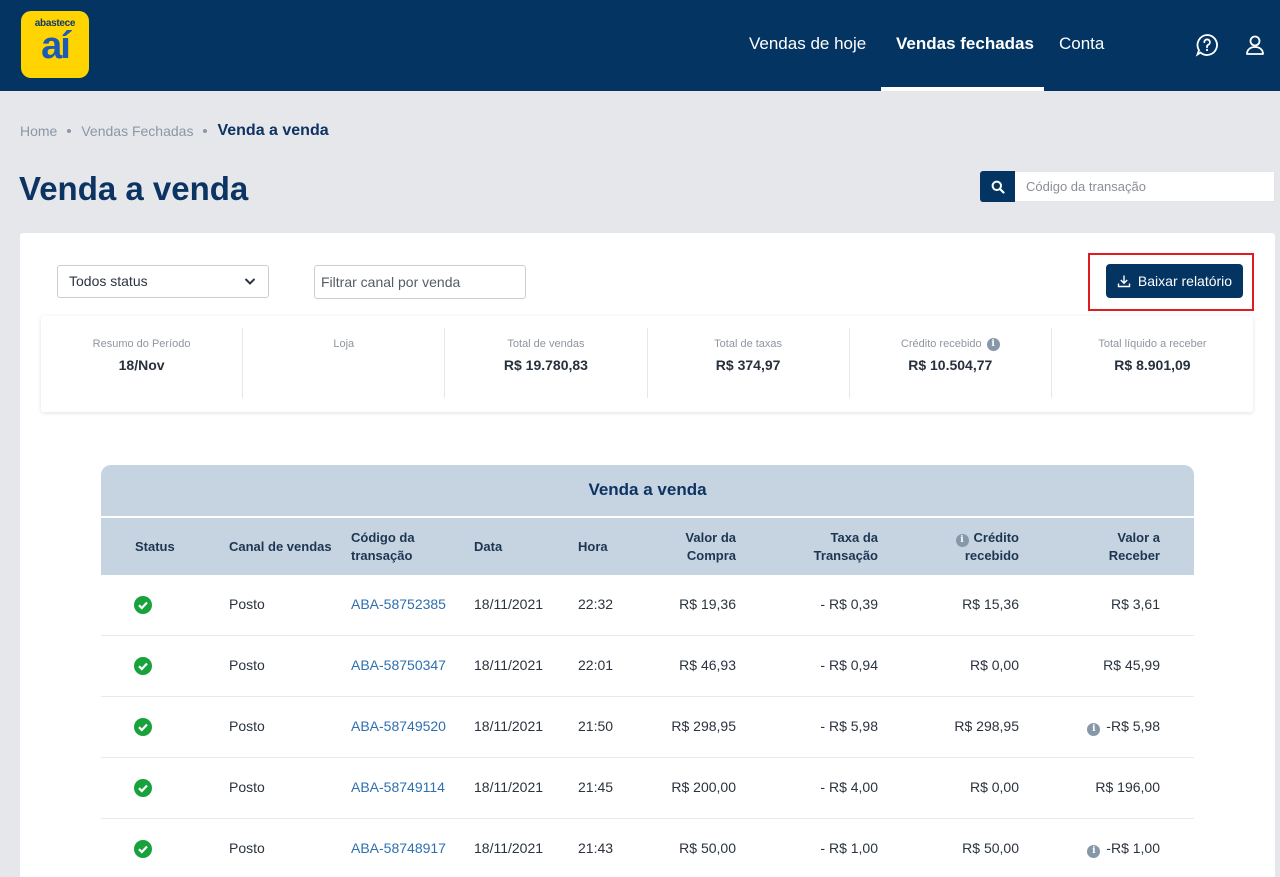 Image resolution: width=1280 pixels, height=877 pixels. I want to click on download-icon, so click(1124, 281).